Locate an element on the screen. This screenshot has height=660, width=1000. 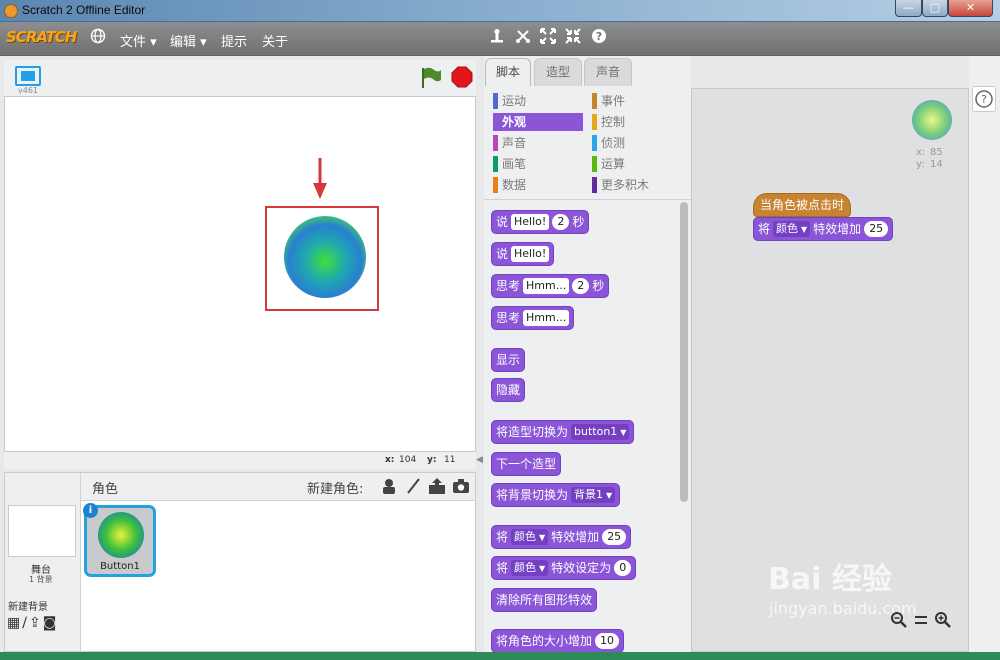
zoom-in-icon is located at coordinates (943, 620).